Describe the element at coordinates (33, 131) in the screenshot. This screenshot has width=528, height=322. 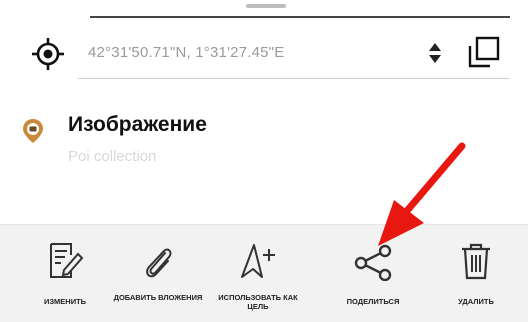
I see `poi-marker-icon` at that location.